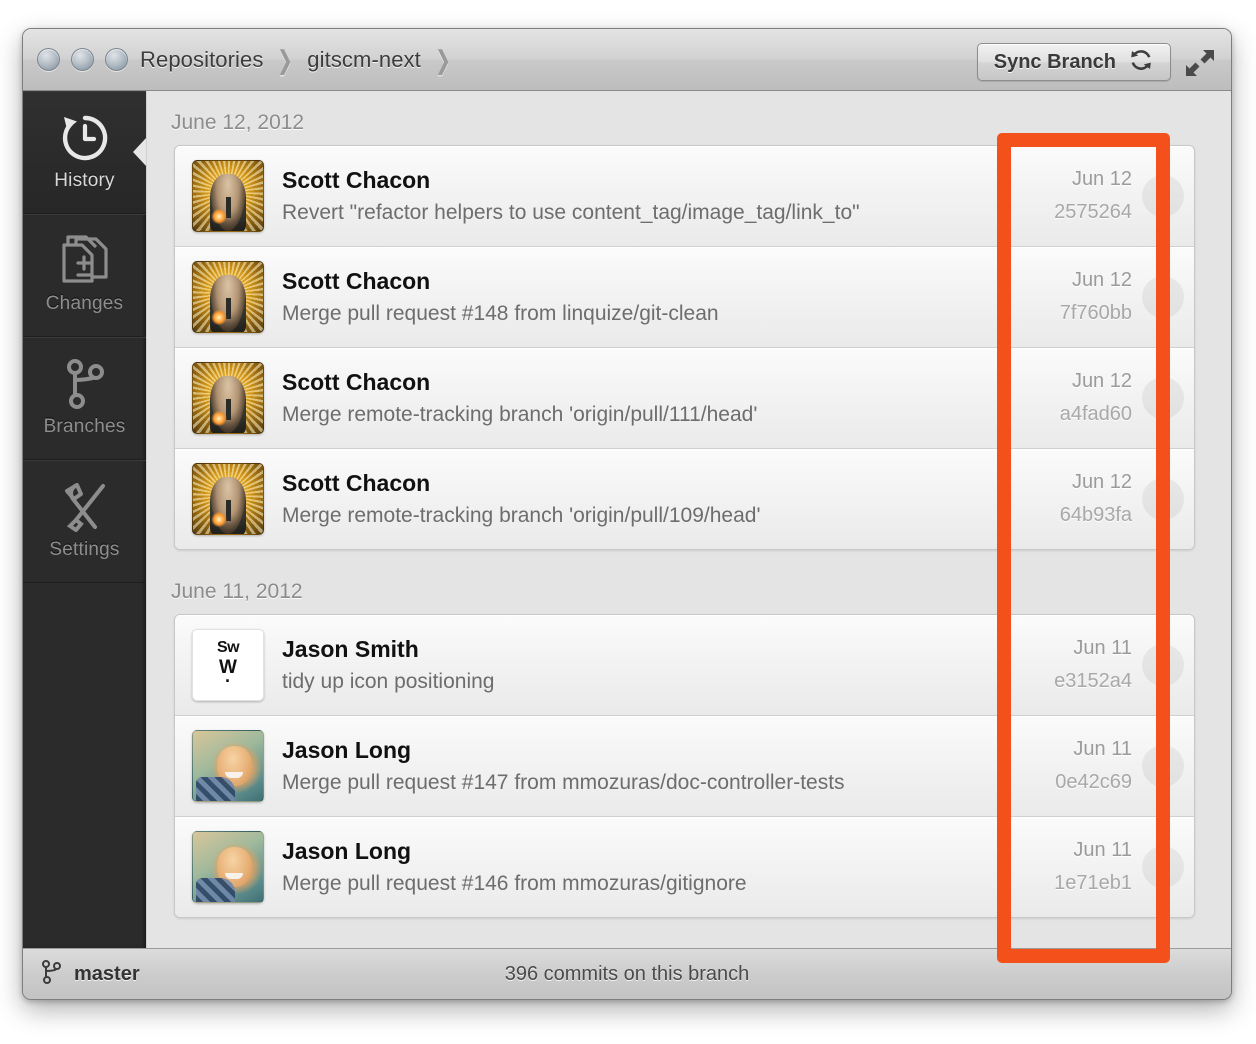 Image resolution: width=1256 pixels, height=1044 pixels. What do you see at coordinates (1093, 681) in the screenshot?
I see `commit-sha: e3152a4` at bounding box center [1093, 681].